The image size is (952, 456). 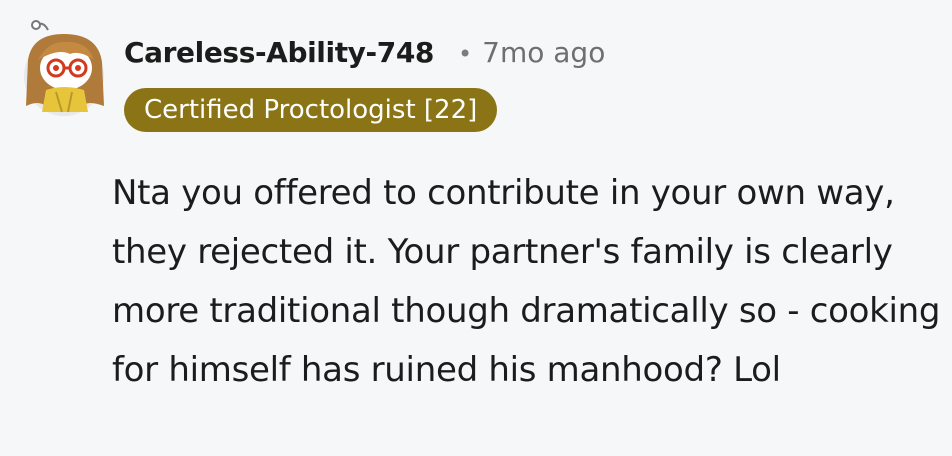 I want to click on comment-header: Careless-Ability-748 • 7mo ago, so click(x=364, y=52).